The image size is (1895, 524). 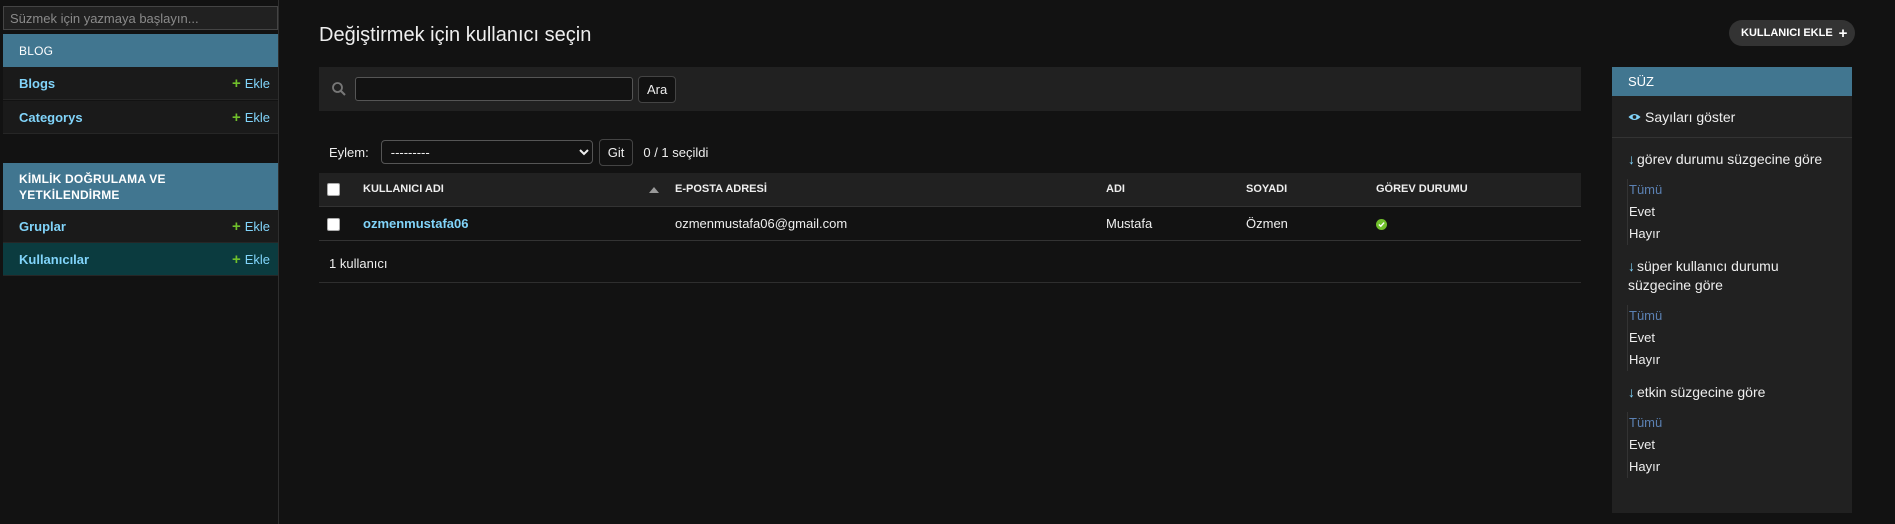 What do you see at coordinates (1168, 190) in the screenshot?
I see `column-header-first-name: ADI` at bounding box center [1168, 190].